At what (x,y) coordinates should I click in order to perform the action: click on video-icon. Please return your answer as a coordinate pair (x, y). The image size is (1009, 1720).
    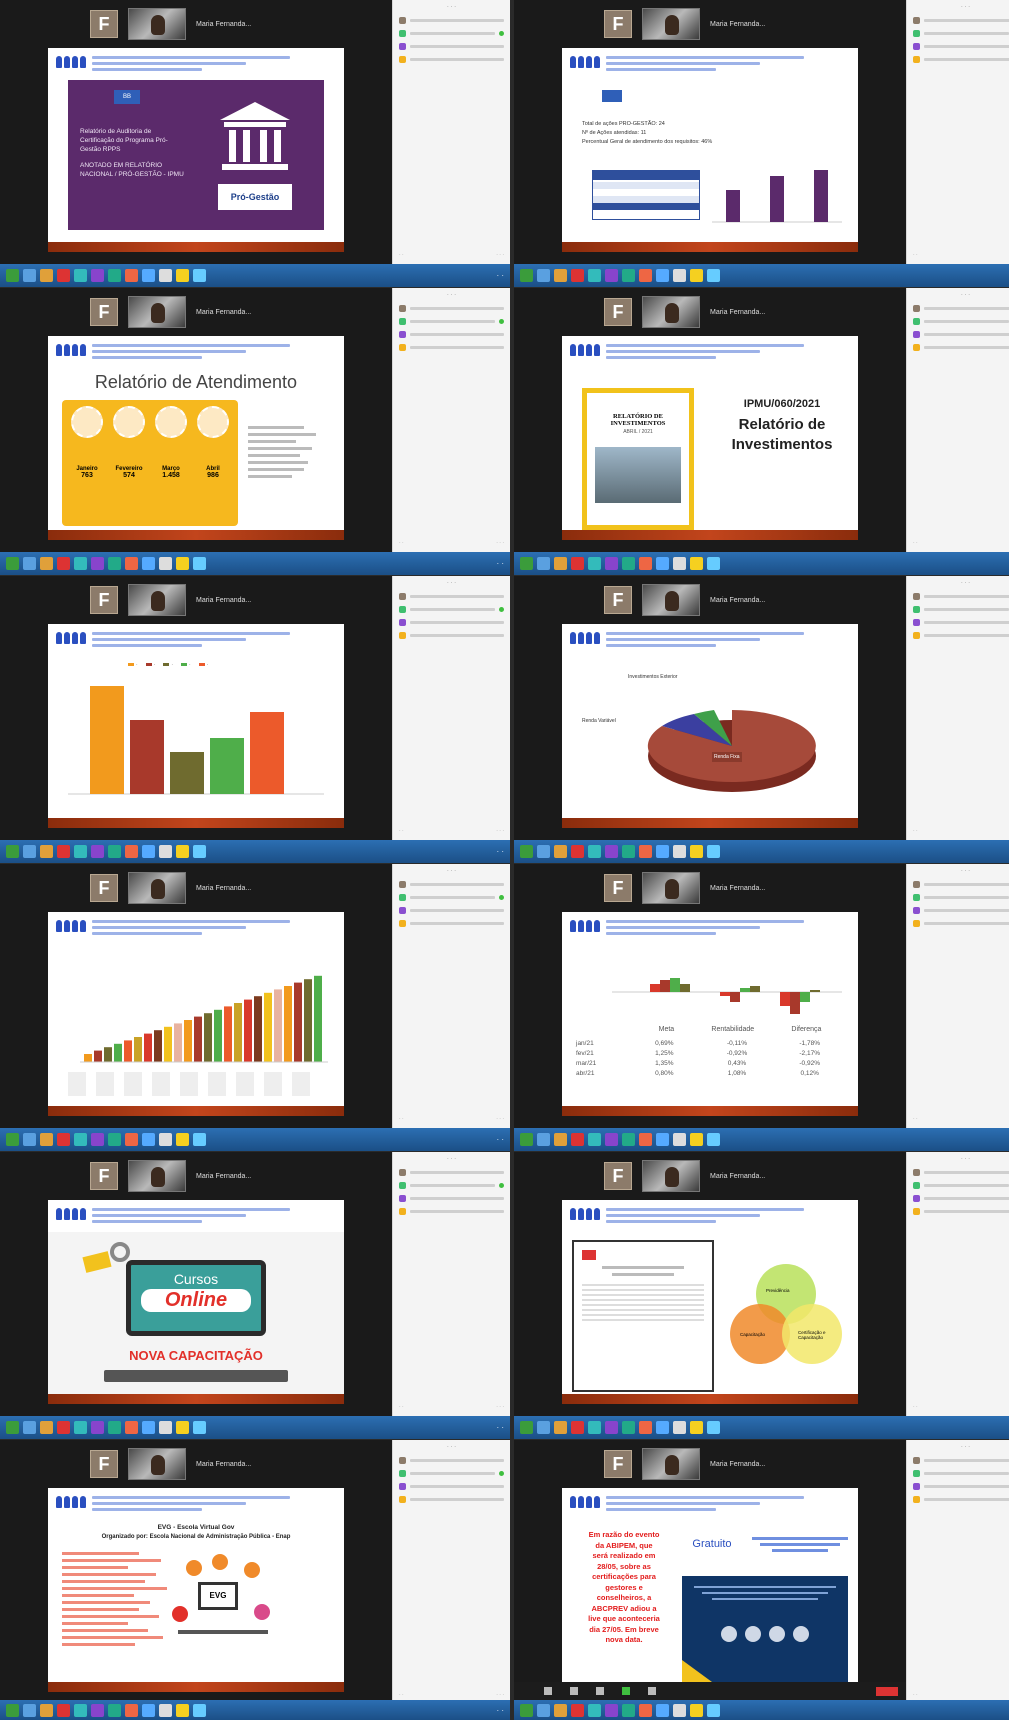
    Looking at the image, I should click on (574, 1691).